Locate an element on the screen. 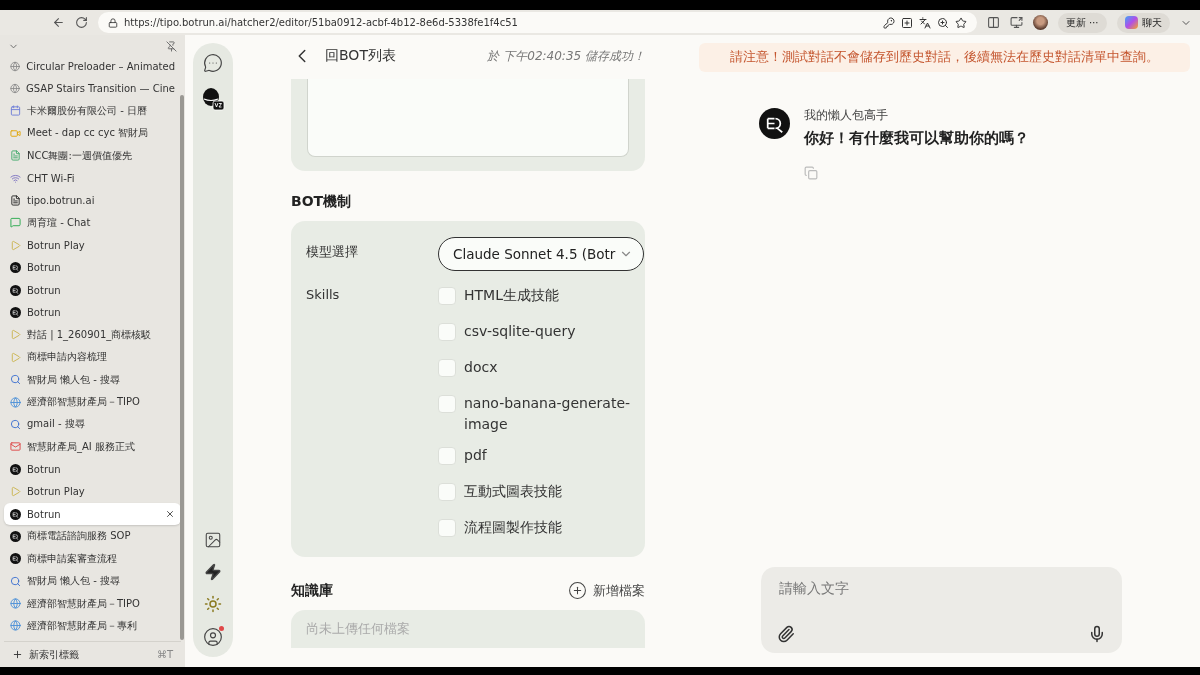 The width and height of the screenshot is (1200, 675). reload-icon is located at coordinates (81, 22).